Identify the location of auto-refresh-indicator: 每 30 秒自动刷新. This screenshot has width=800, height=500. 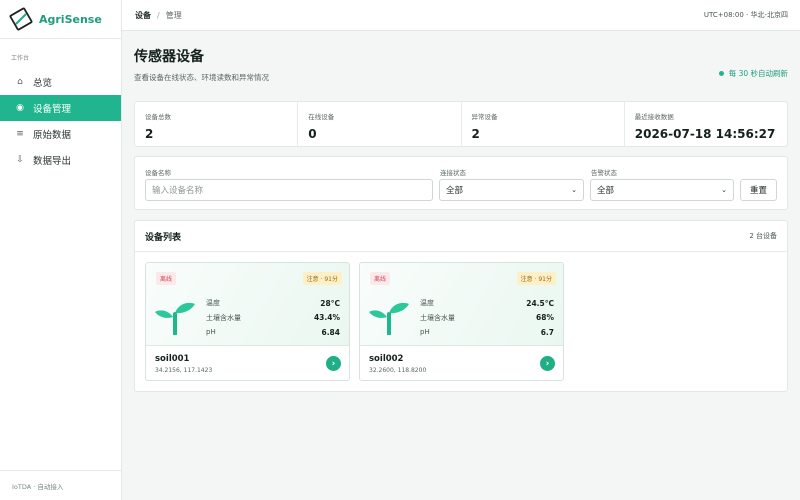
(753, 73).